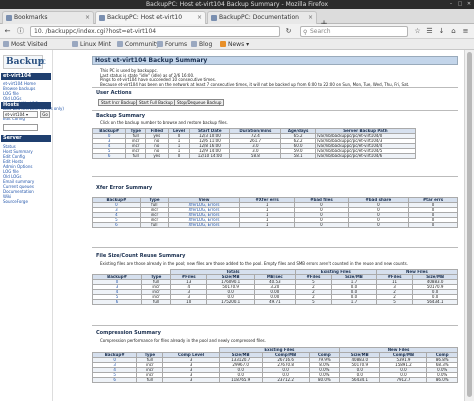 The height and width of the screenshot is (401, 474). I want to click on backup-summary-heading: Backup Summary, so click(121, 116).